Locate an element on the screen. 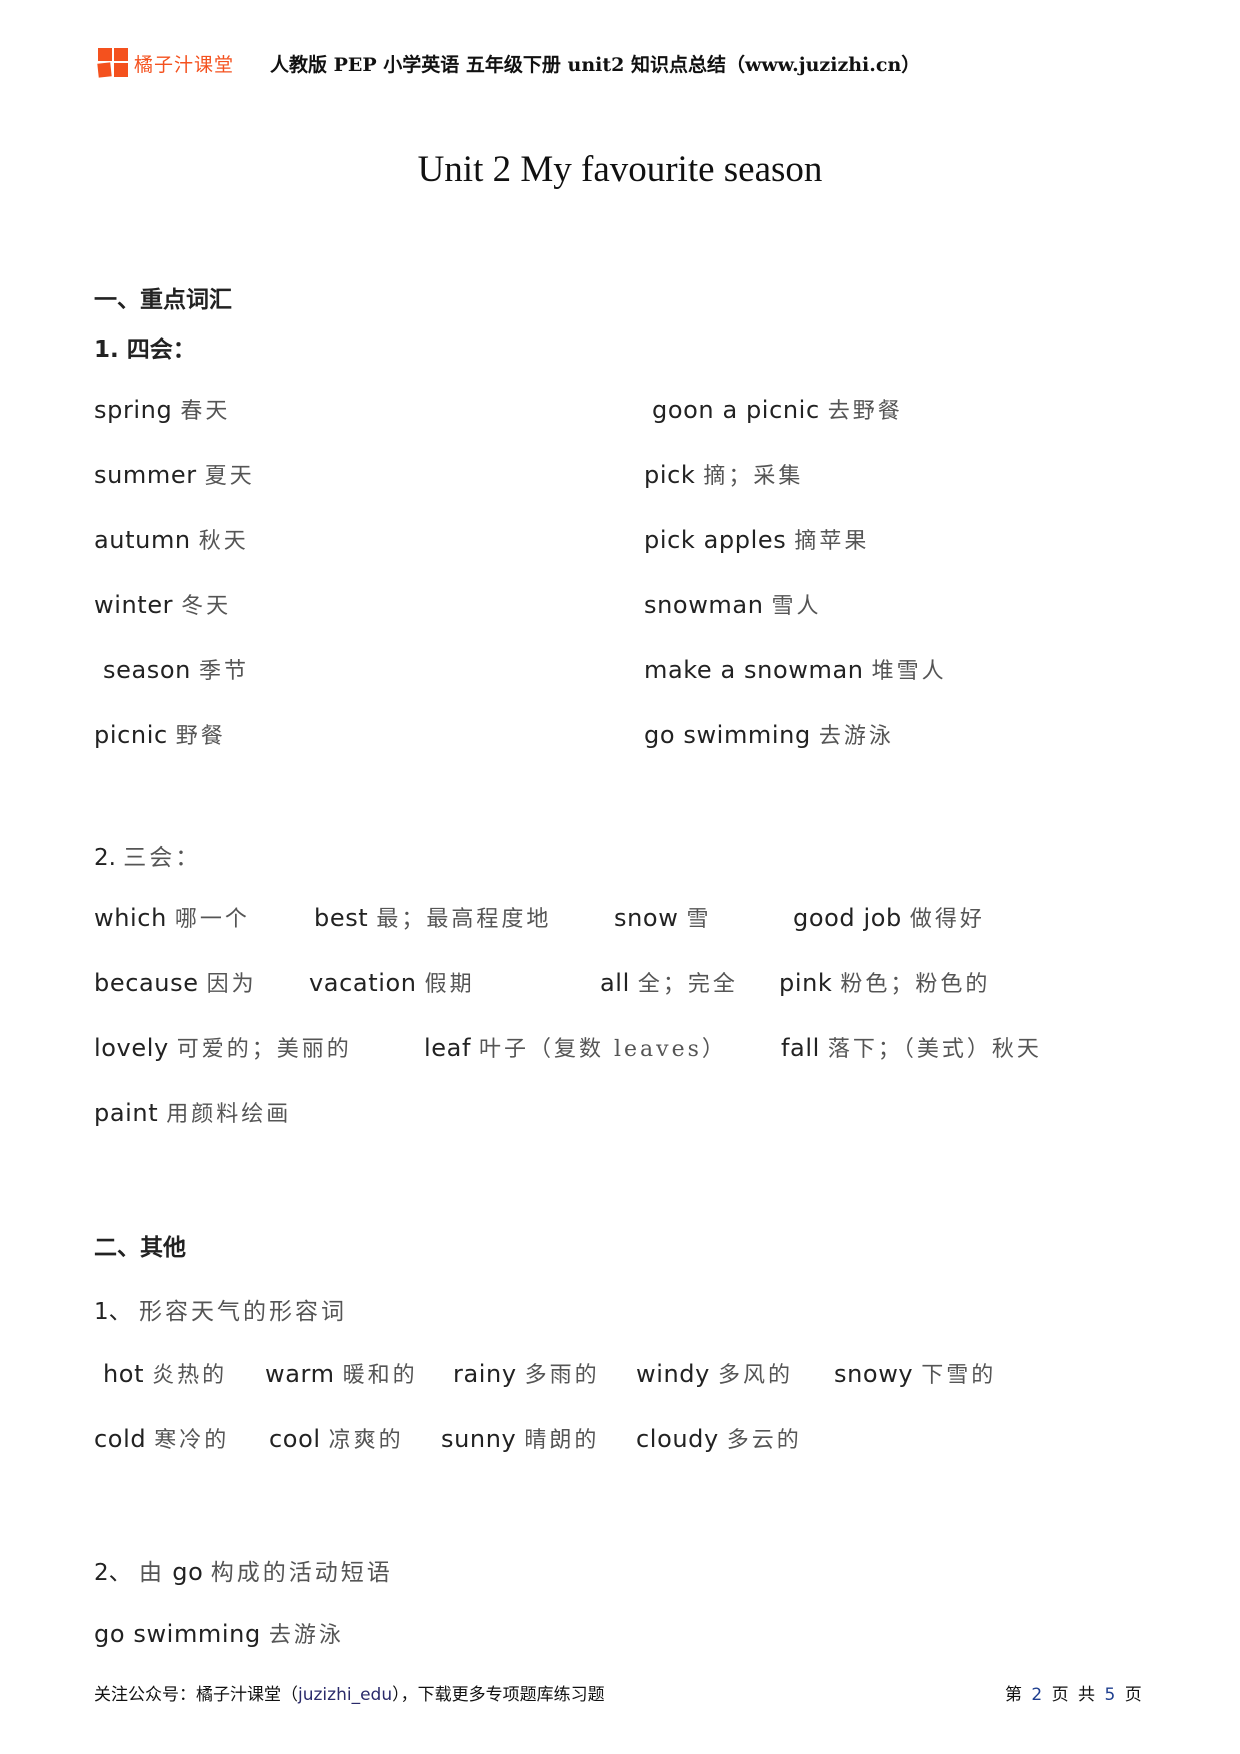 This screenshot has width=1240, height=1754. vocab-english: because is located at coordinates (146, 983).